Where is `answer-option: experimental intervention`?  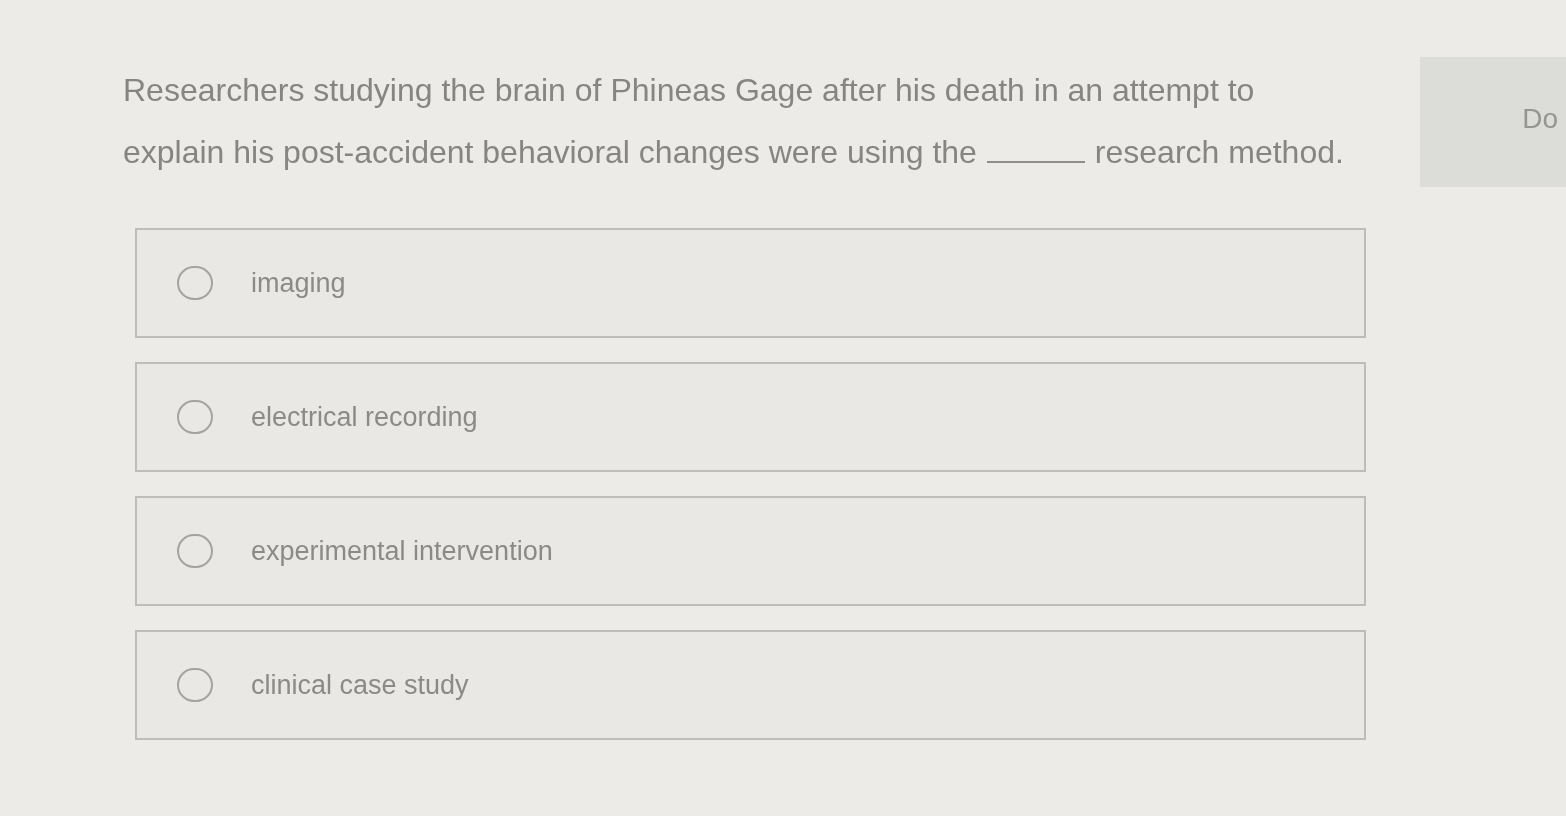 answer-option: experimental intervention is located at coordinates (750, 551).